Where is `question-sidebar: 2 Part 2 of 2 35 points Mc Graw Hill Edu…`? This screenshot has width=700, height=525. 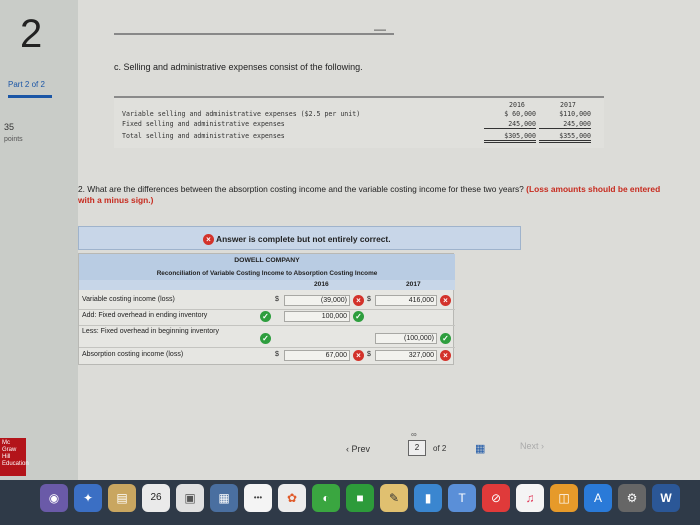 question-sidebar: 2 Part 2 of 2 35 points Mc Graw Hill Edu… is located at coordinates (39, 240).